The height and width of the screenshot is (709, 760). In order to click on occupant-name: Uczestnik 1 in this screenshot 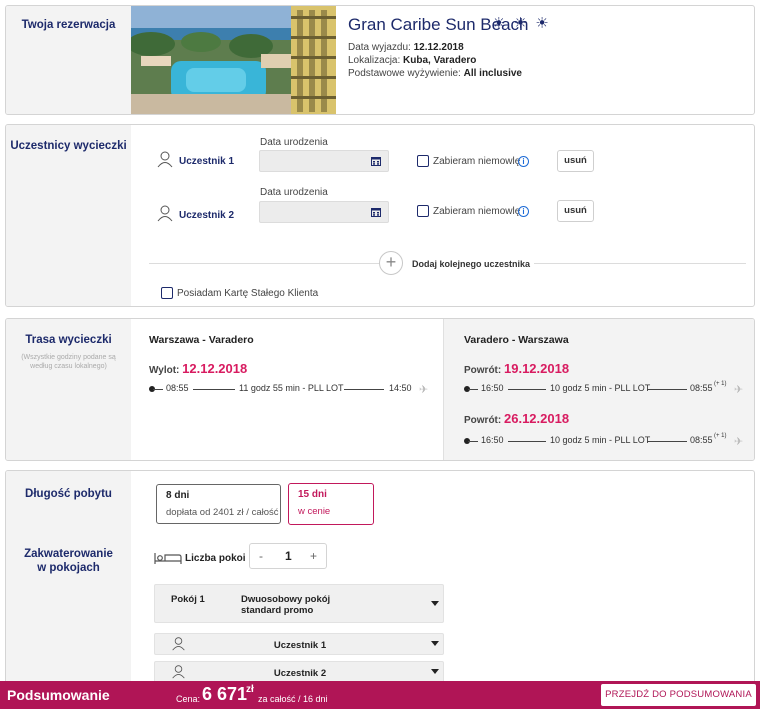, I will do `click(300, 645)`.